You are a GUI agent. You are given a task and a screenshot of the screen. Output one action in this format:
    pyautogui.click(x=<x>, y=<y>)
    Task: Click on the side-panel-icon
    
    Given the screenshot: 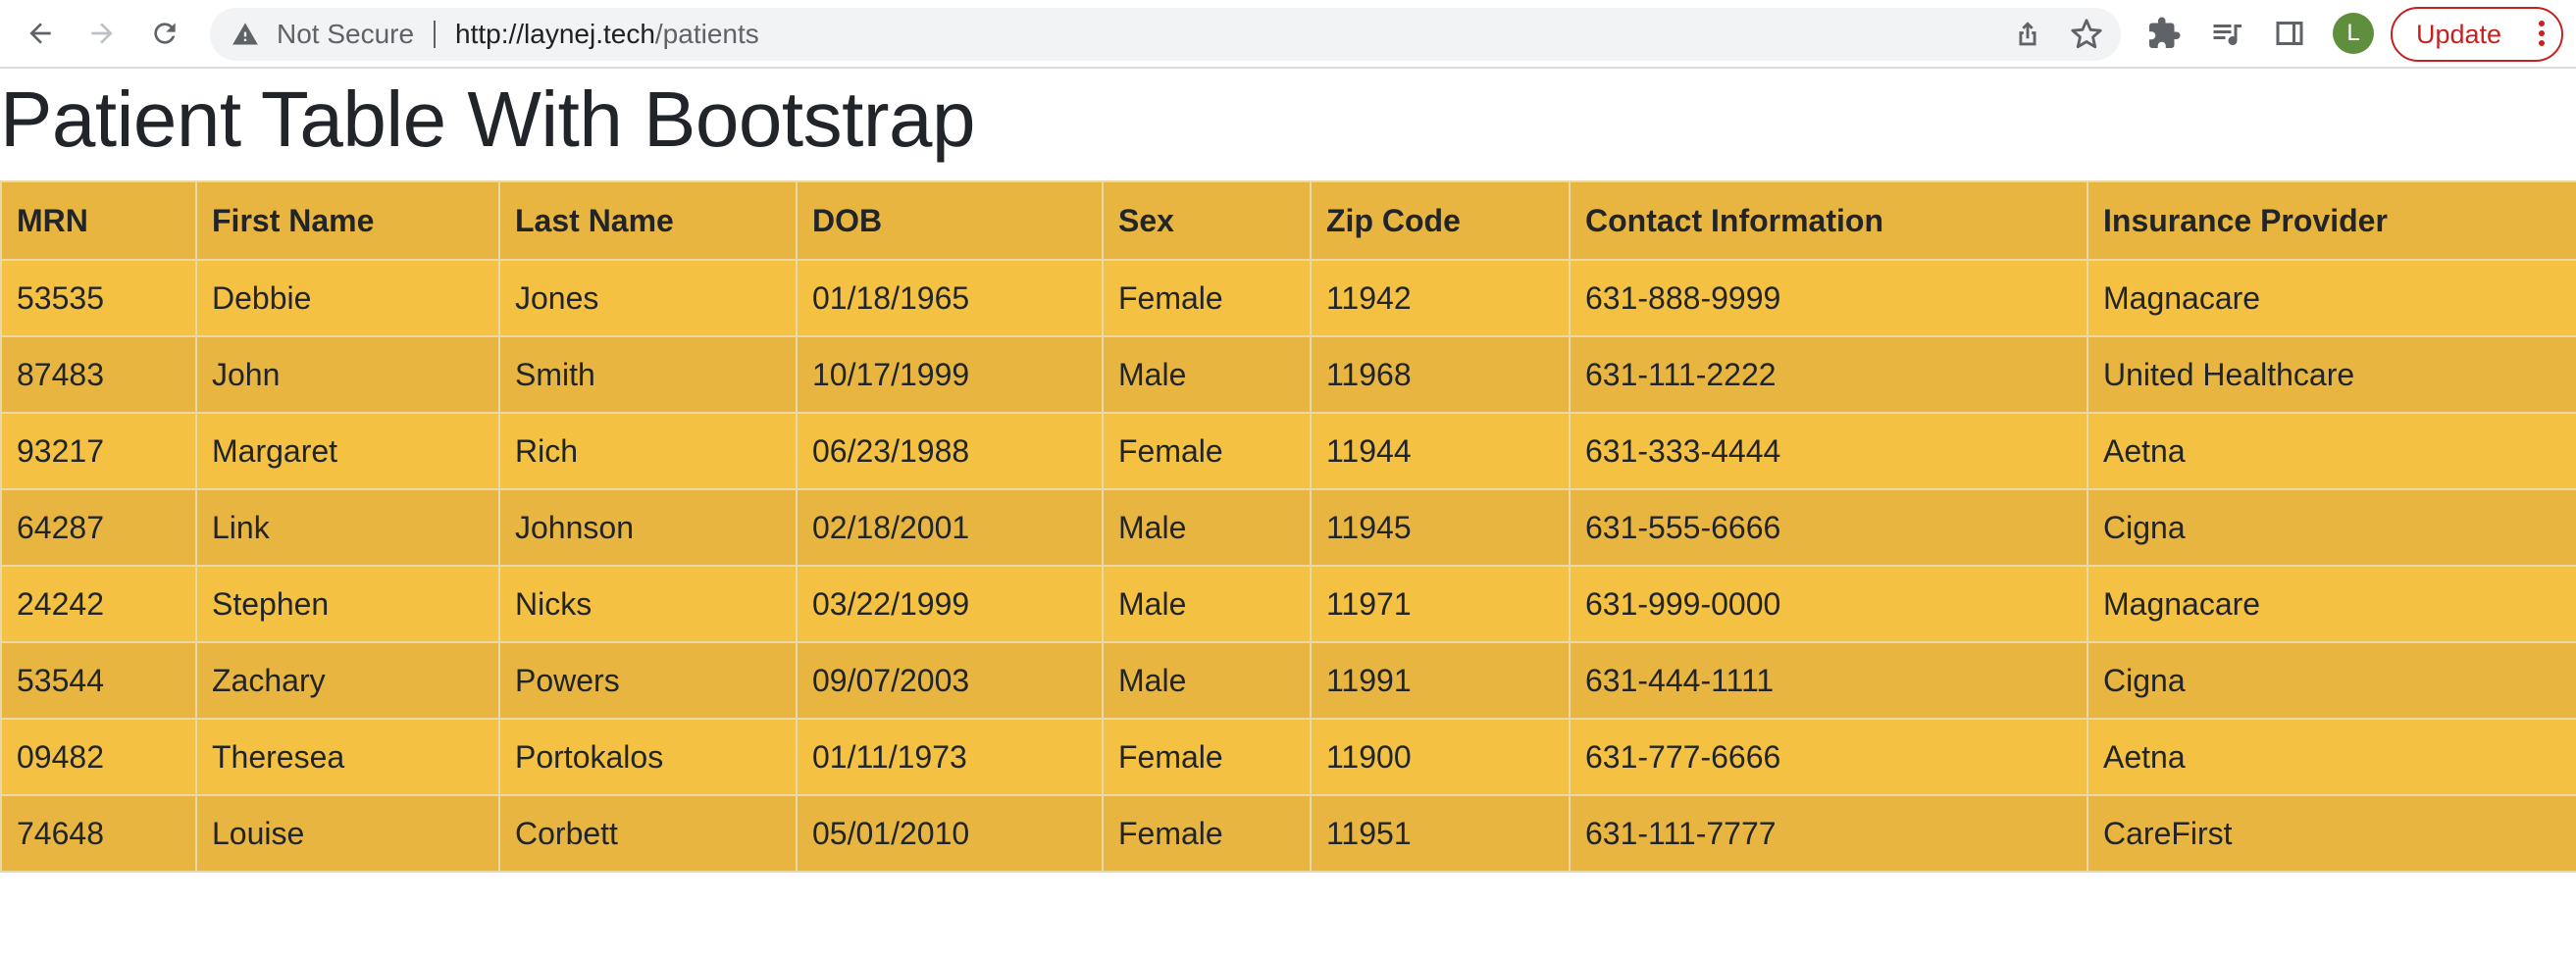 What is the action you would take?
    pyautogui.click(x=2289, y=33)
    